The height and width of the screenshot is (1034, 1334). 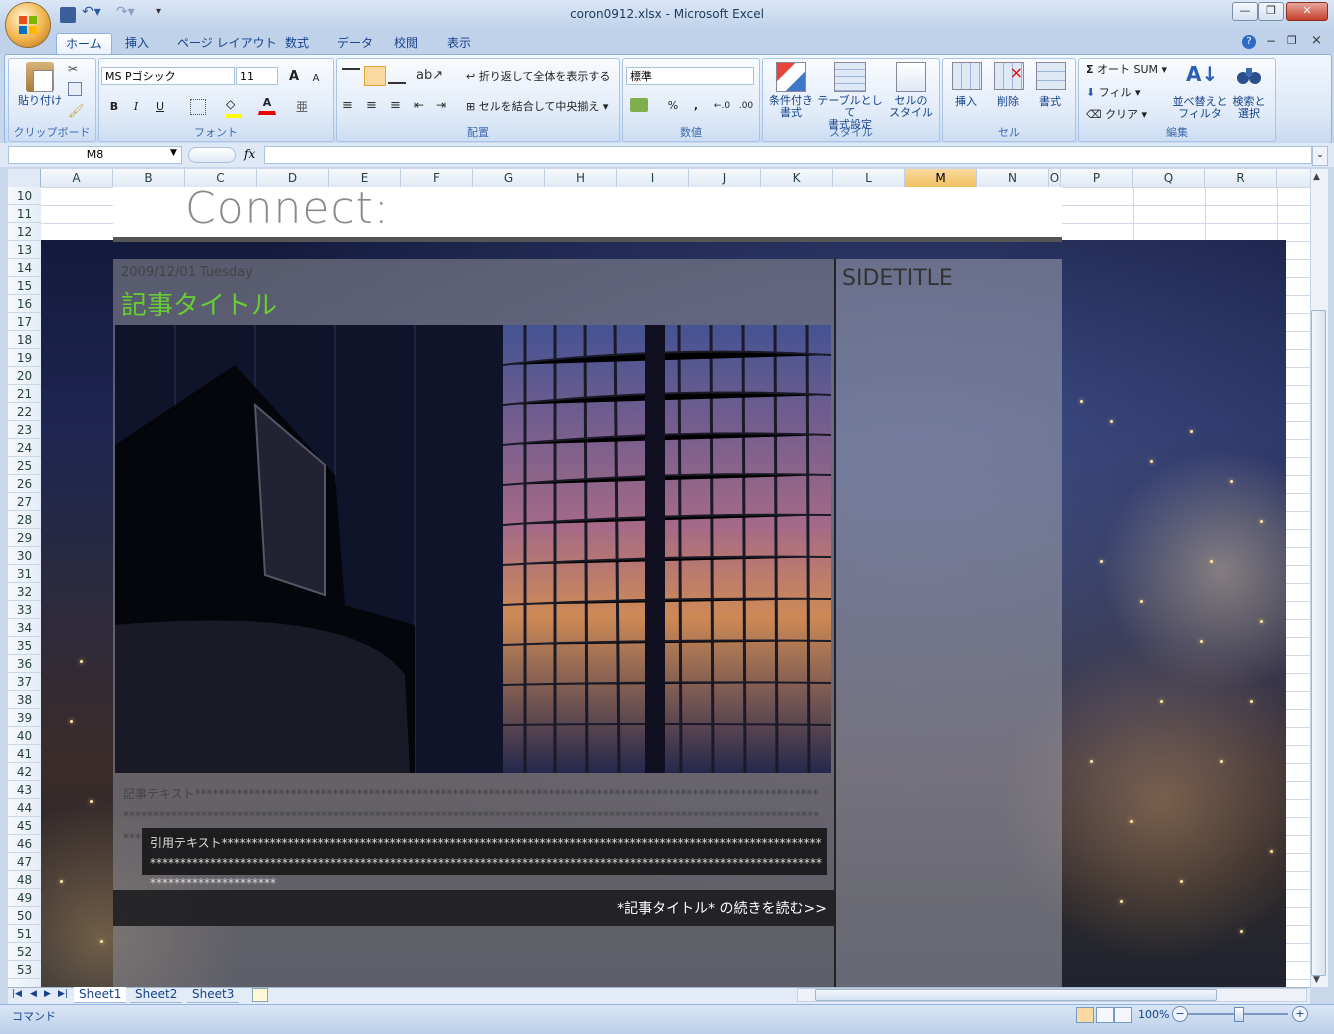 What do you see at coordinates (24, 610) in the screenshot?
I see `row-header-33: 33` at bounding box center [24, 610].